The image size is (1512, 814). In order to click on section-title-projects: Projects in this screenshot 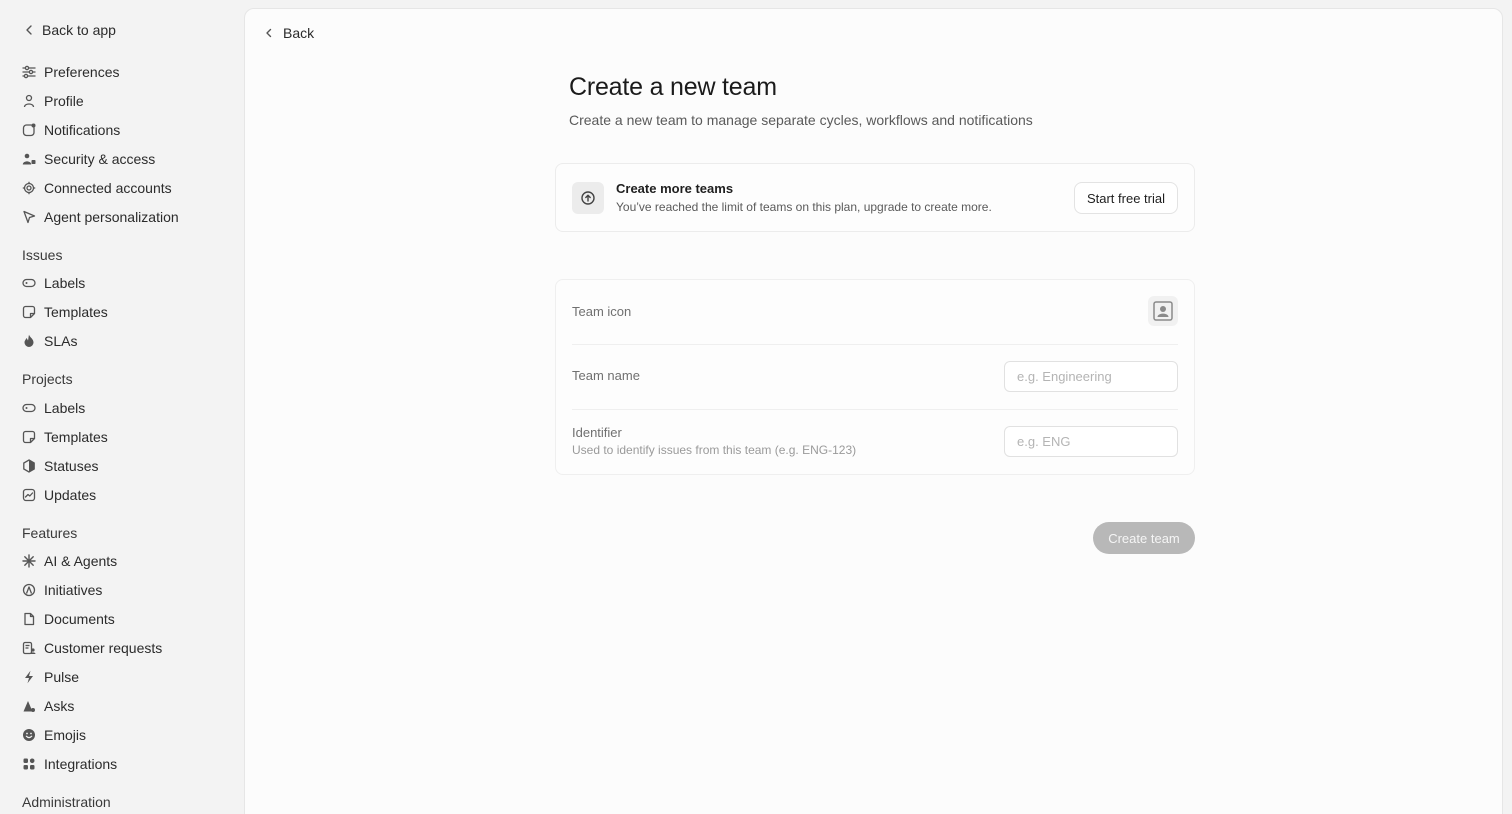, I will do `click(47, 379)`.